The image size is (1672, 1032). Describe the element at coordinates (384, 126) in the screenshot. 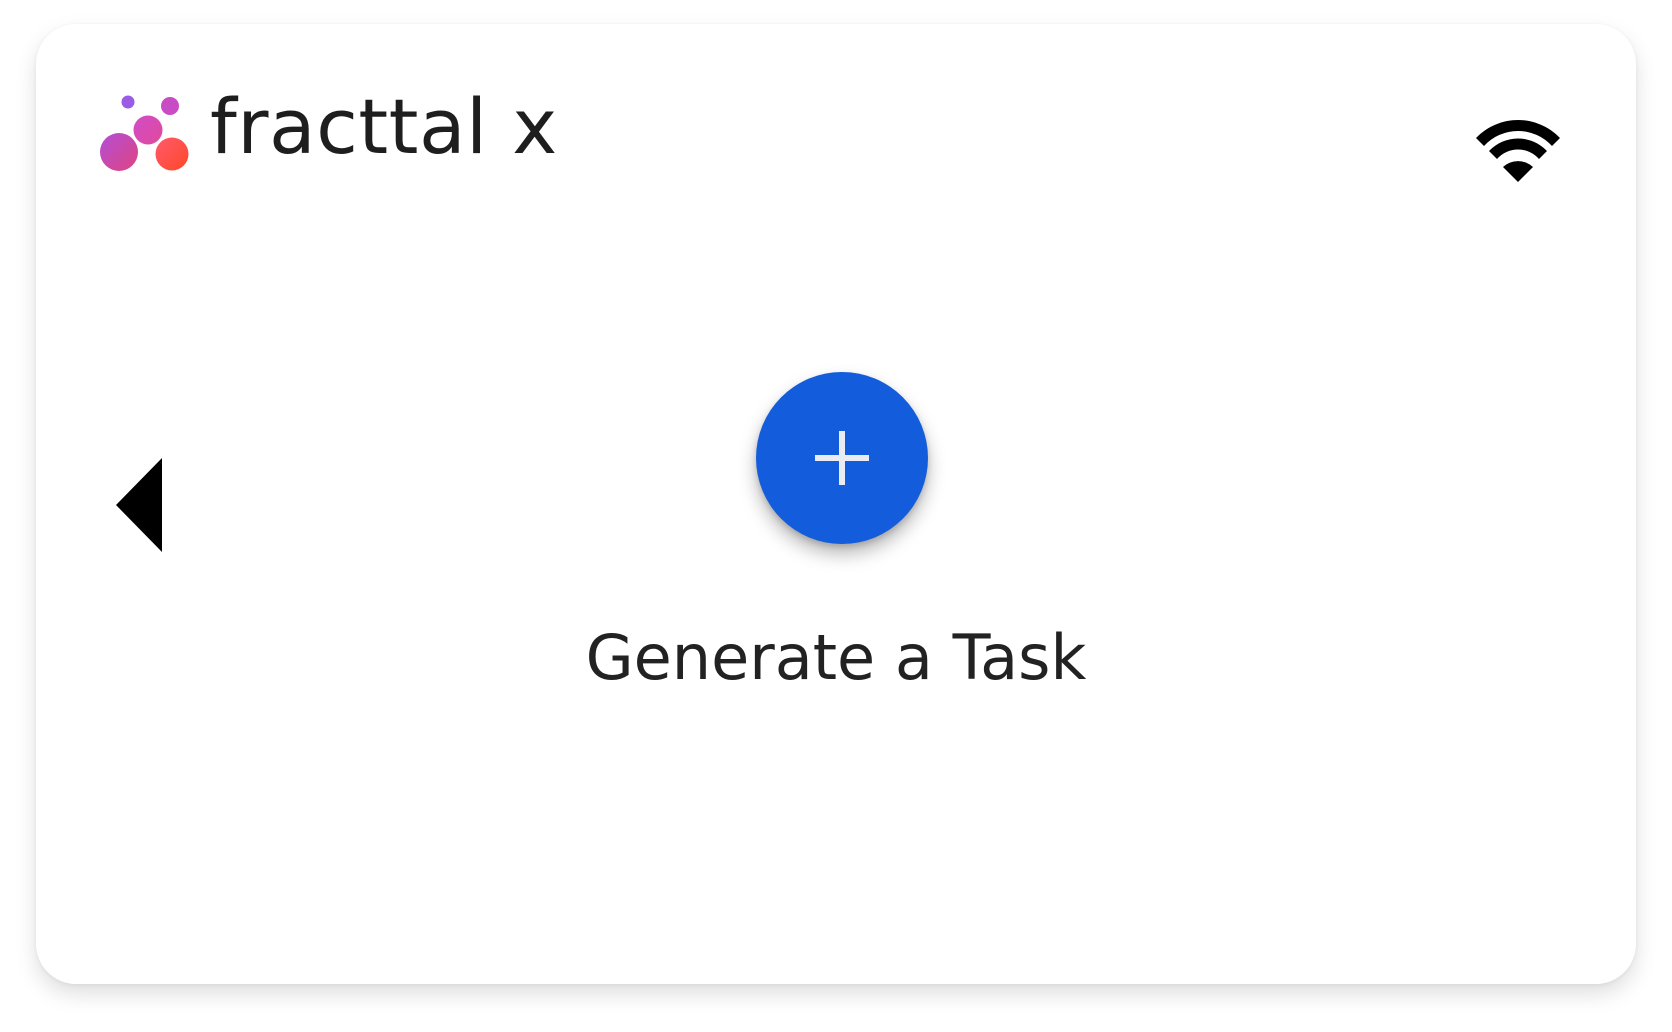

I see `brand-name: fracttal x` at that location.